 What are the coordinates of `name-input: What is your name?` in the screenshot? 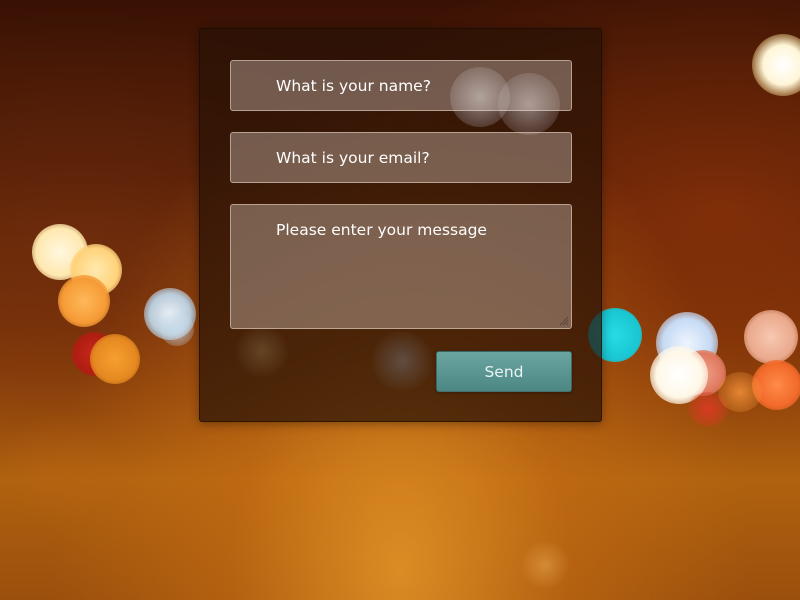 It's located at (401, 85).